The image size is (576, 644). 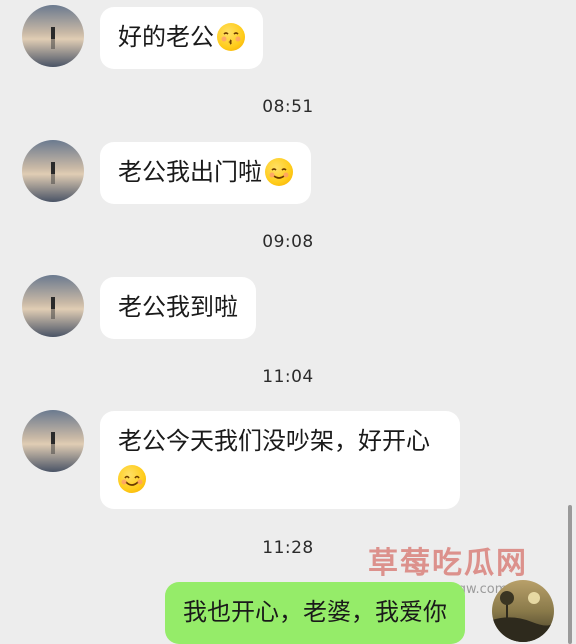 I want to click on incoming-message-bubble: 老公我出门啦, so click(x=205, y=173).